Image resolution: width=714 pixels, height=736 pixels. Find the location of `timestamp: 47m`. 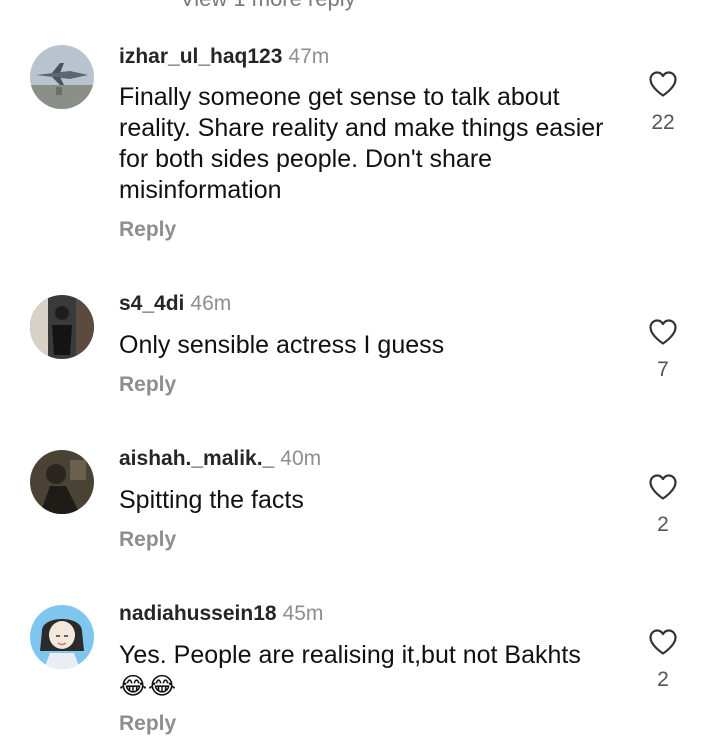

timestamp: 47m is located at coordinates (309, 56).